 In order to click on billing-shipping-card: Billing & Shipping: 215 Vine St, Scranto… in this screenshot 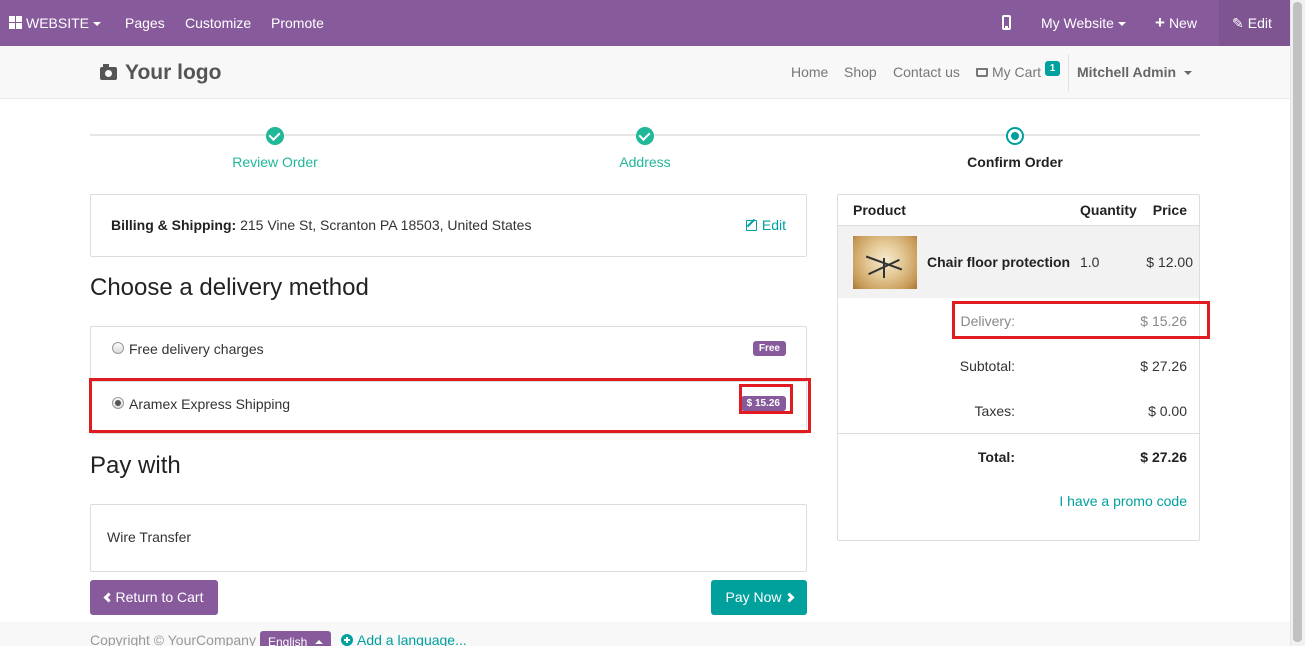, I will do `click(448, 225)`.